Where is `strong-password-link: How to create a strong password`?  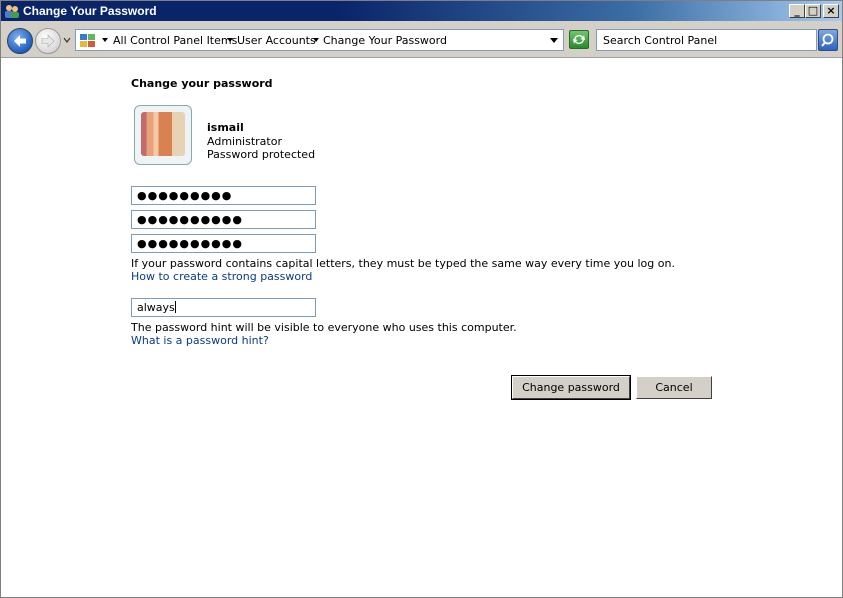
strong-password-link: How to create a strong password is located at coordinates (221, 276).